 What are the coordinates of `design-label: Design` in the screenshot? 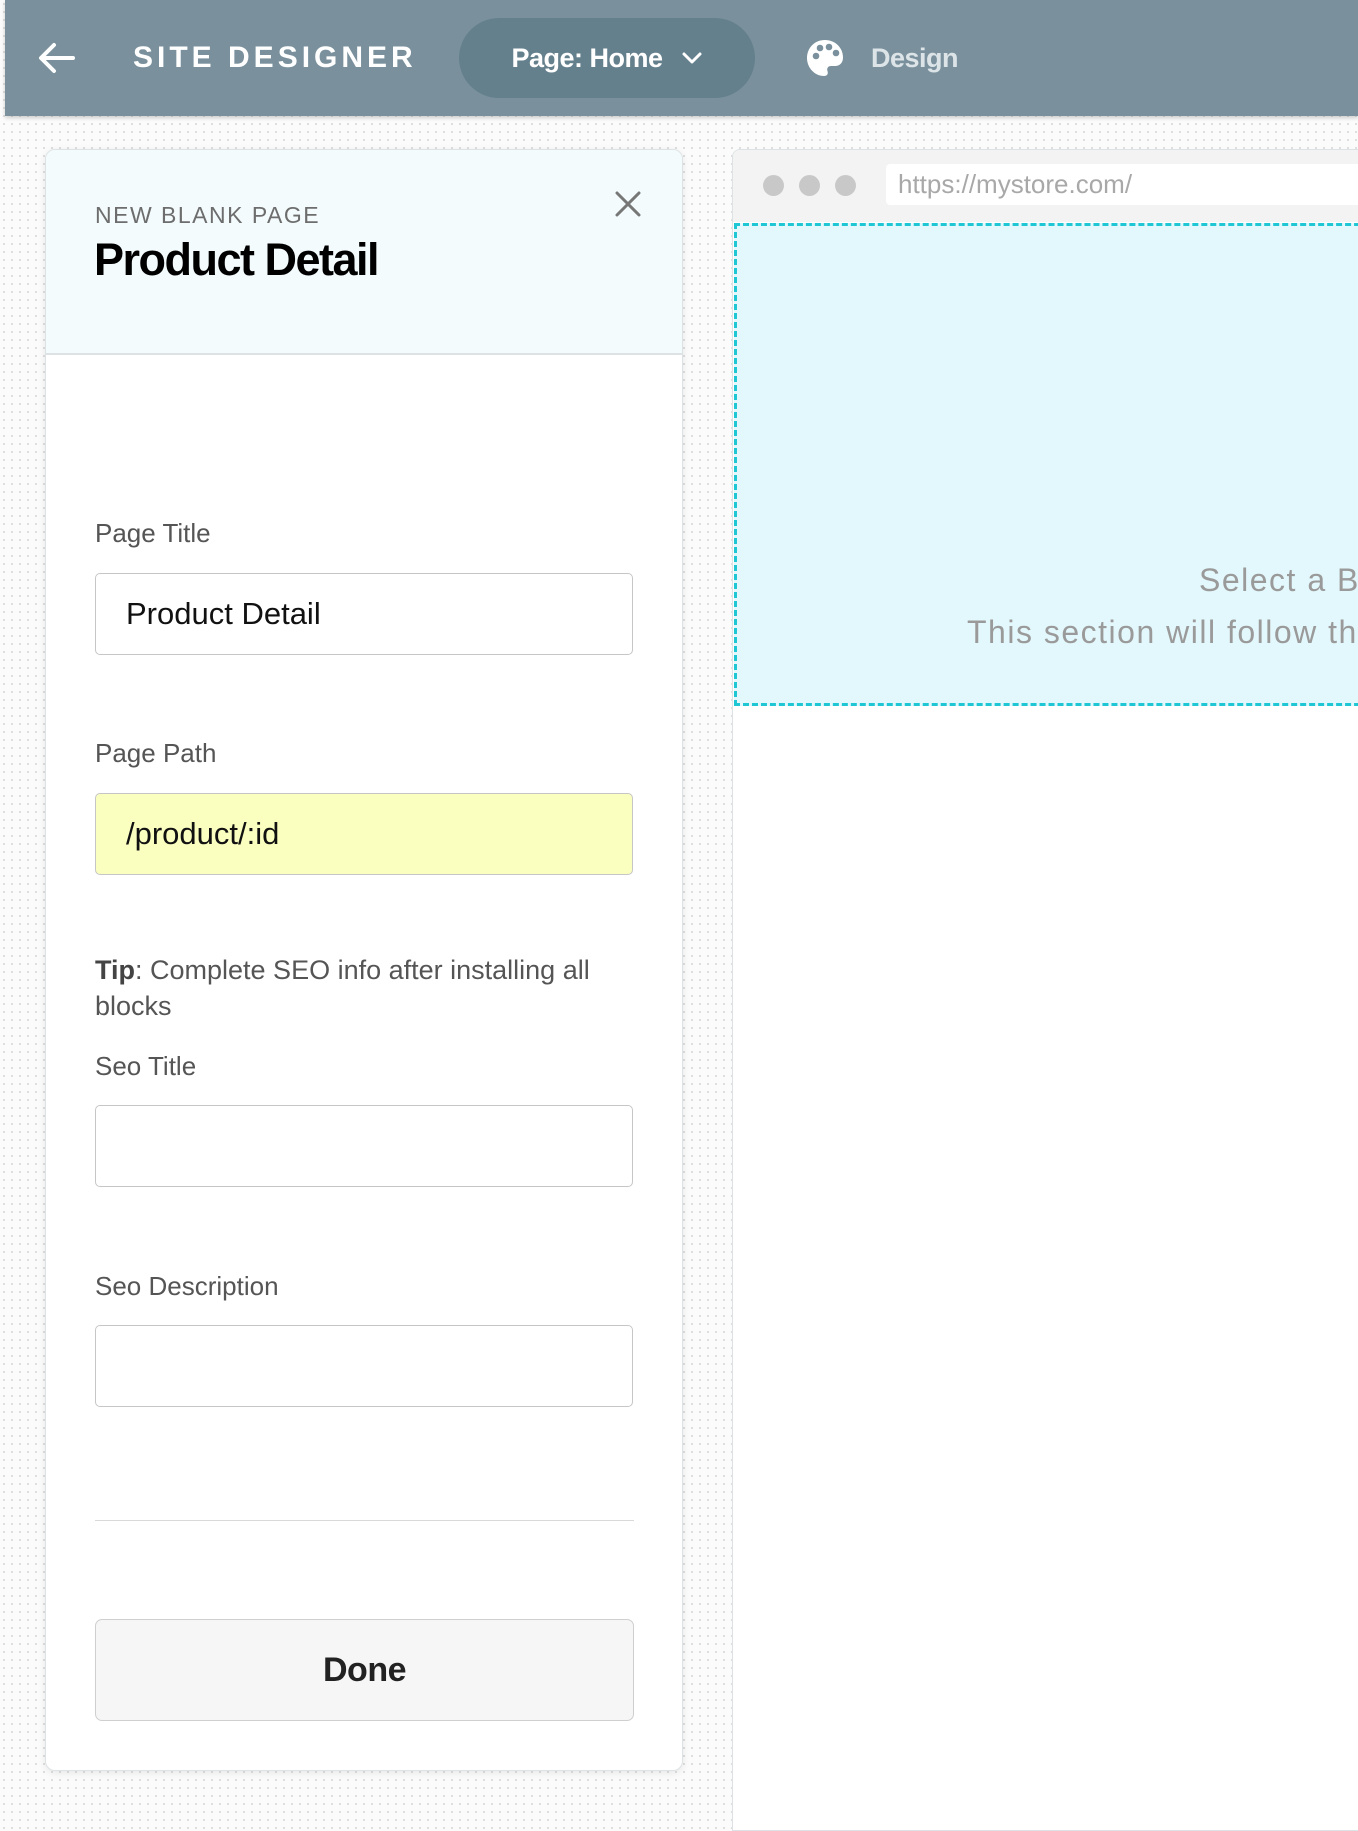 It's located at (915, 57).